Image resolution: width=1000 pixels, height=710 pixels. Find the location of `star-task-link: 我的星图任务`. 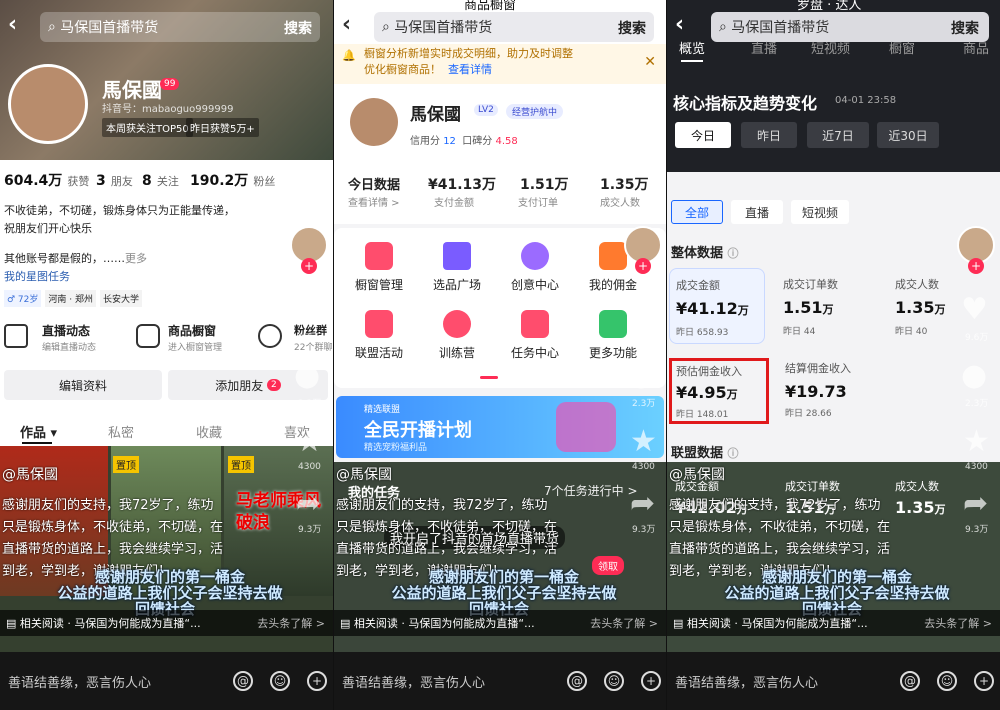

star-task-link: 我的星图任务 is located at coordinates (119, 277).